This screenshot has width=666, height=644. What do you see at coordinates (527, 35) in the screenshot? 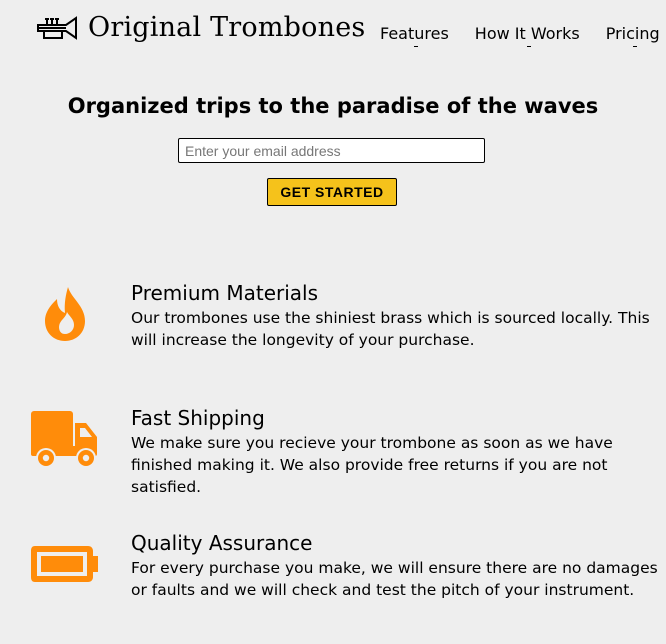
I see `nav-link-how-it-works: How It Works` at bounding box center [527, 35].